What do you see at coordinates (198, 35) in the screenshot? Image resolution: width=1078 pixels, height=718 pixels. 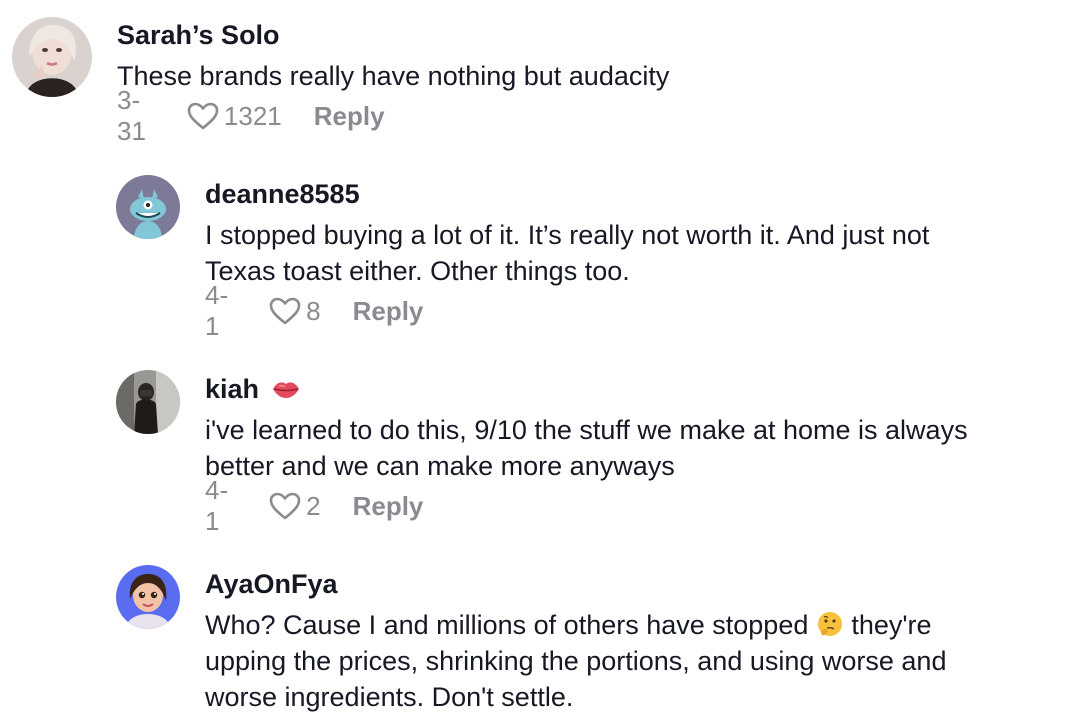 I see `comment-username: Sarah’s Solo` at bounding box center [198, 35].